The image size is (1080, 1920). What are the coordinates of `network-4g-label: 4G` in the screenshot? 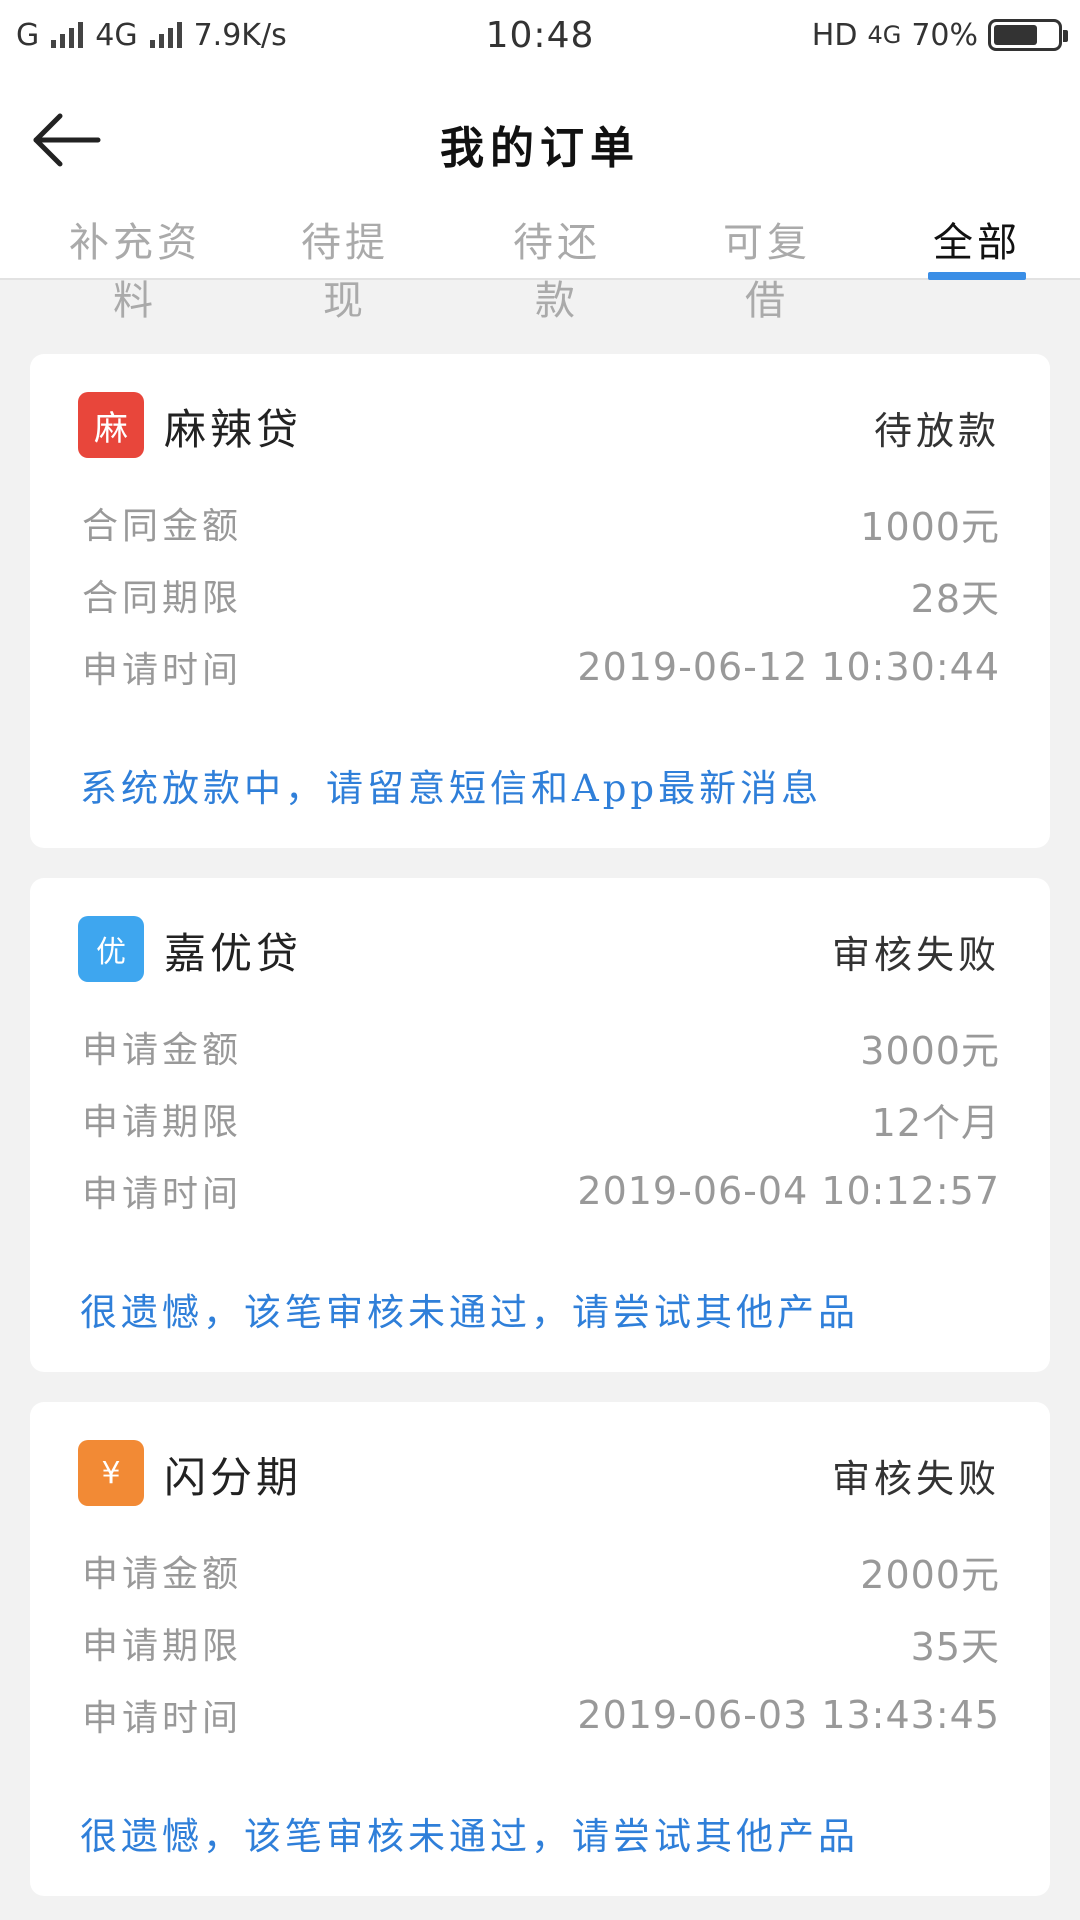 It's located at (884, 35).